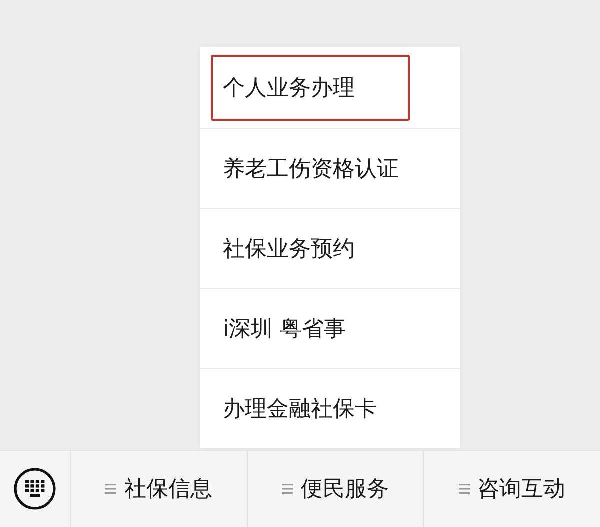 This screenshot has height=527, width=600. What do you see at coordinates (310, 87) in the screenshot?
I see `menu-item: 个人业务办理` at bounding box center [310, 87].